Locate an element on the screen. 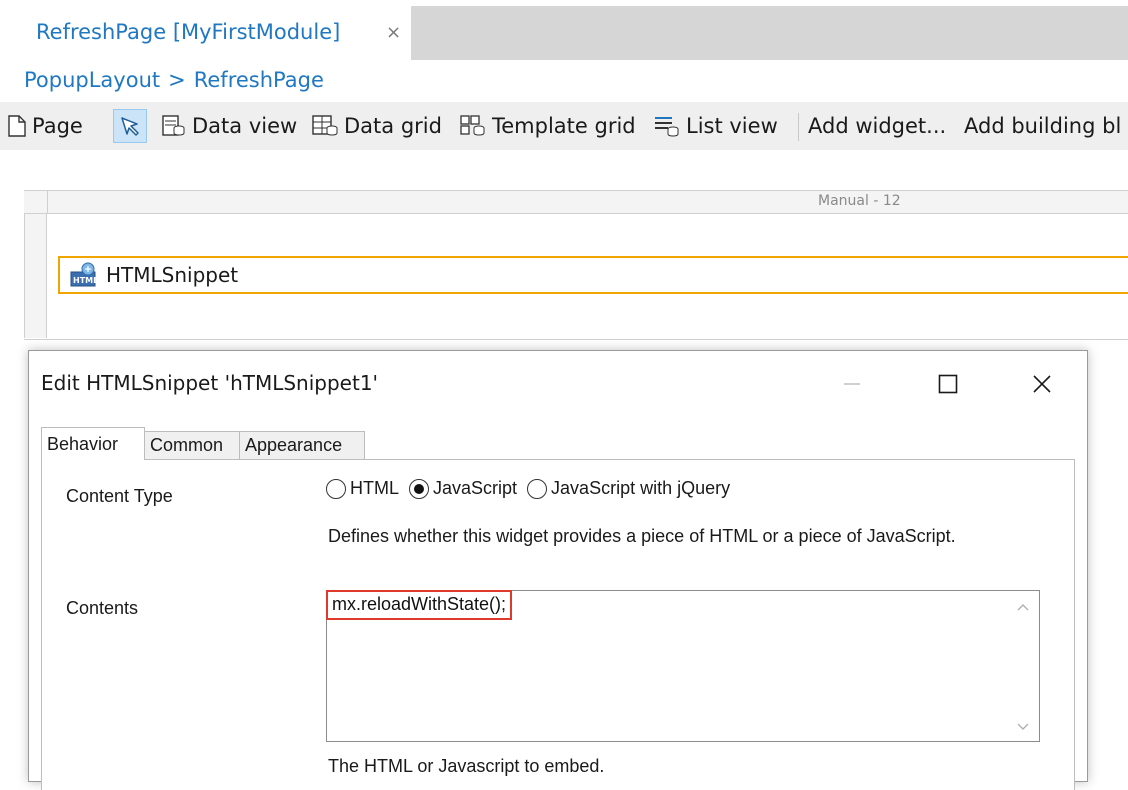  tab-behavior: Behavior is located at coordinates (93, 443).